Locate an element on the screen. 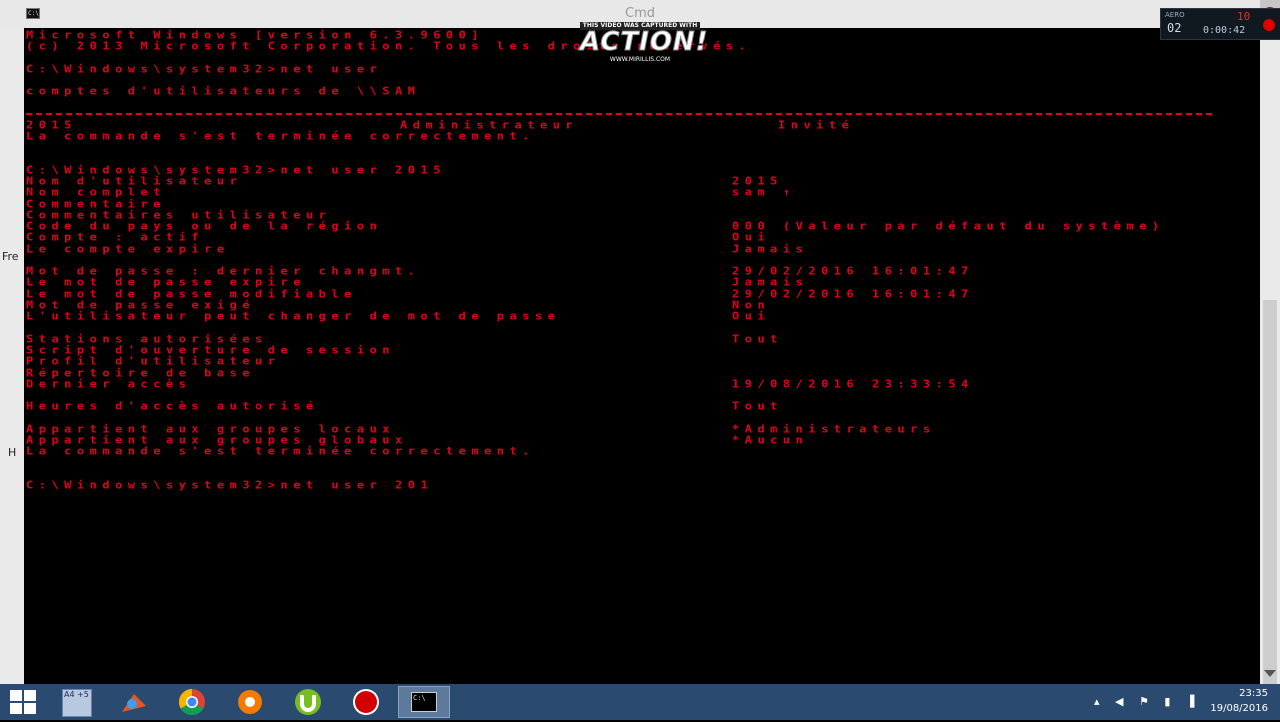 This screenshot has width=1280, height=722. record-icon is located at coordinates (366, 702).